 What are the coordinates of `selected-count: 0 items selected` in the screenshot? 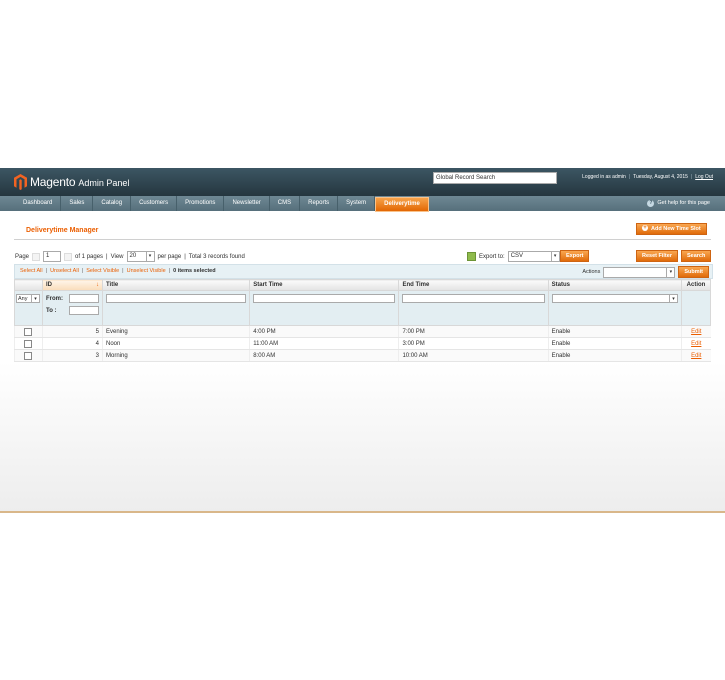 It's located at (194, 271).